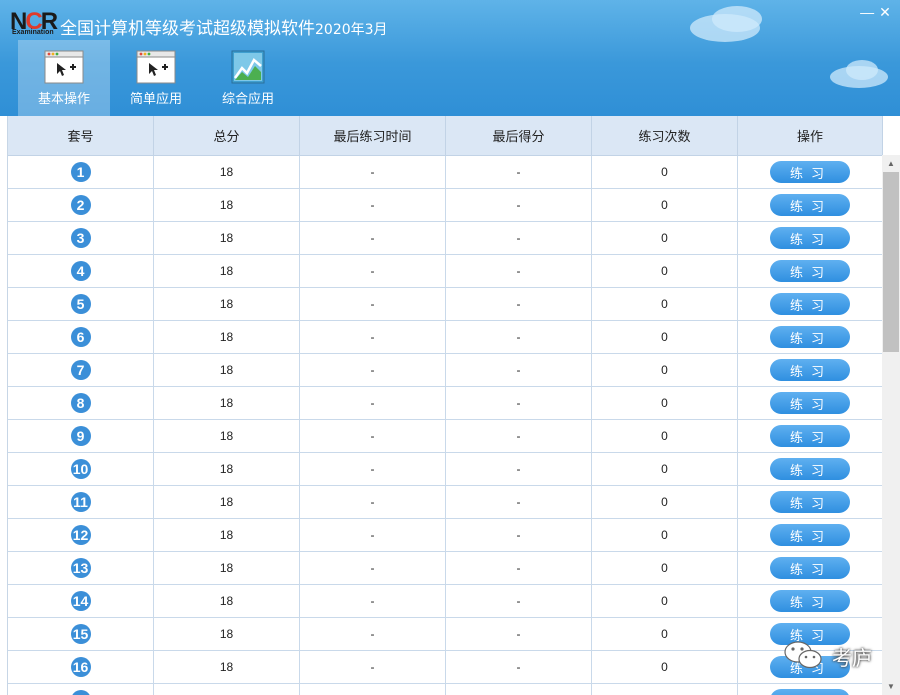 Image resolution: width=900 pixels, height=695 pixels. What do you see at coordinates (867, 12) in the screenshot?
I see `minimize-button: —` at bounding box center [867, 12].